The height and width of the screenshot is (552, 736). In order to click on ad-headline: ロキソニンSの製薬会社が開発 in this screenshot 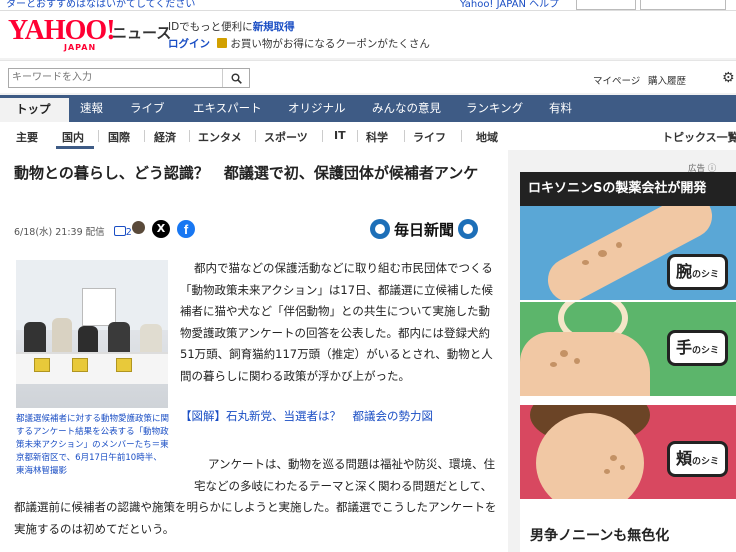, I will do `click(628, 189)`.